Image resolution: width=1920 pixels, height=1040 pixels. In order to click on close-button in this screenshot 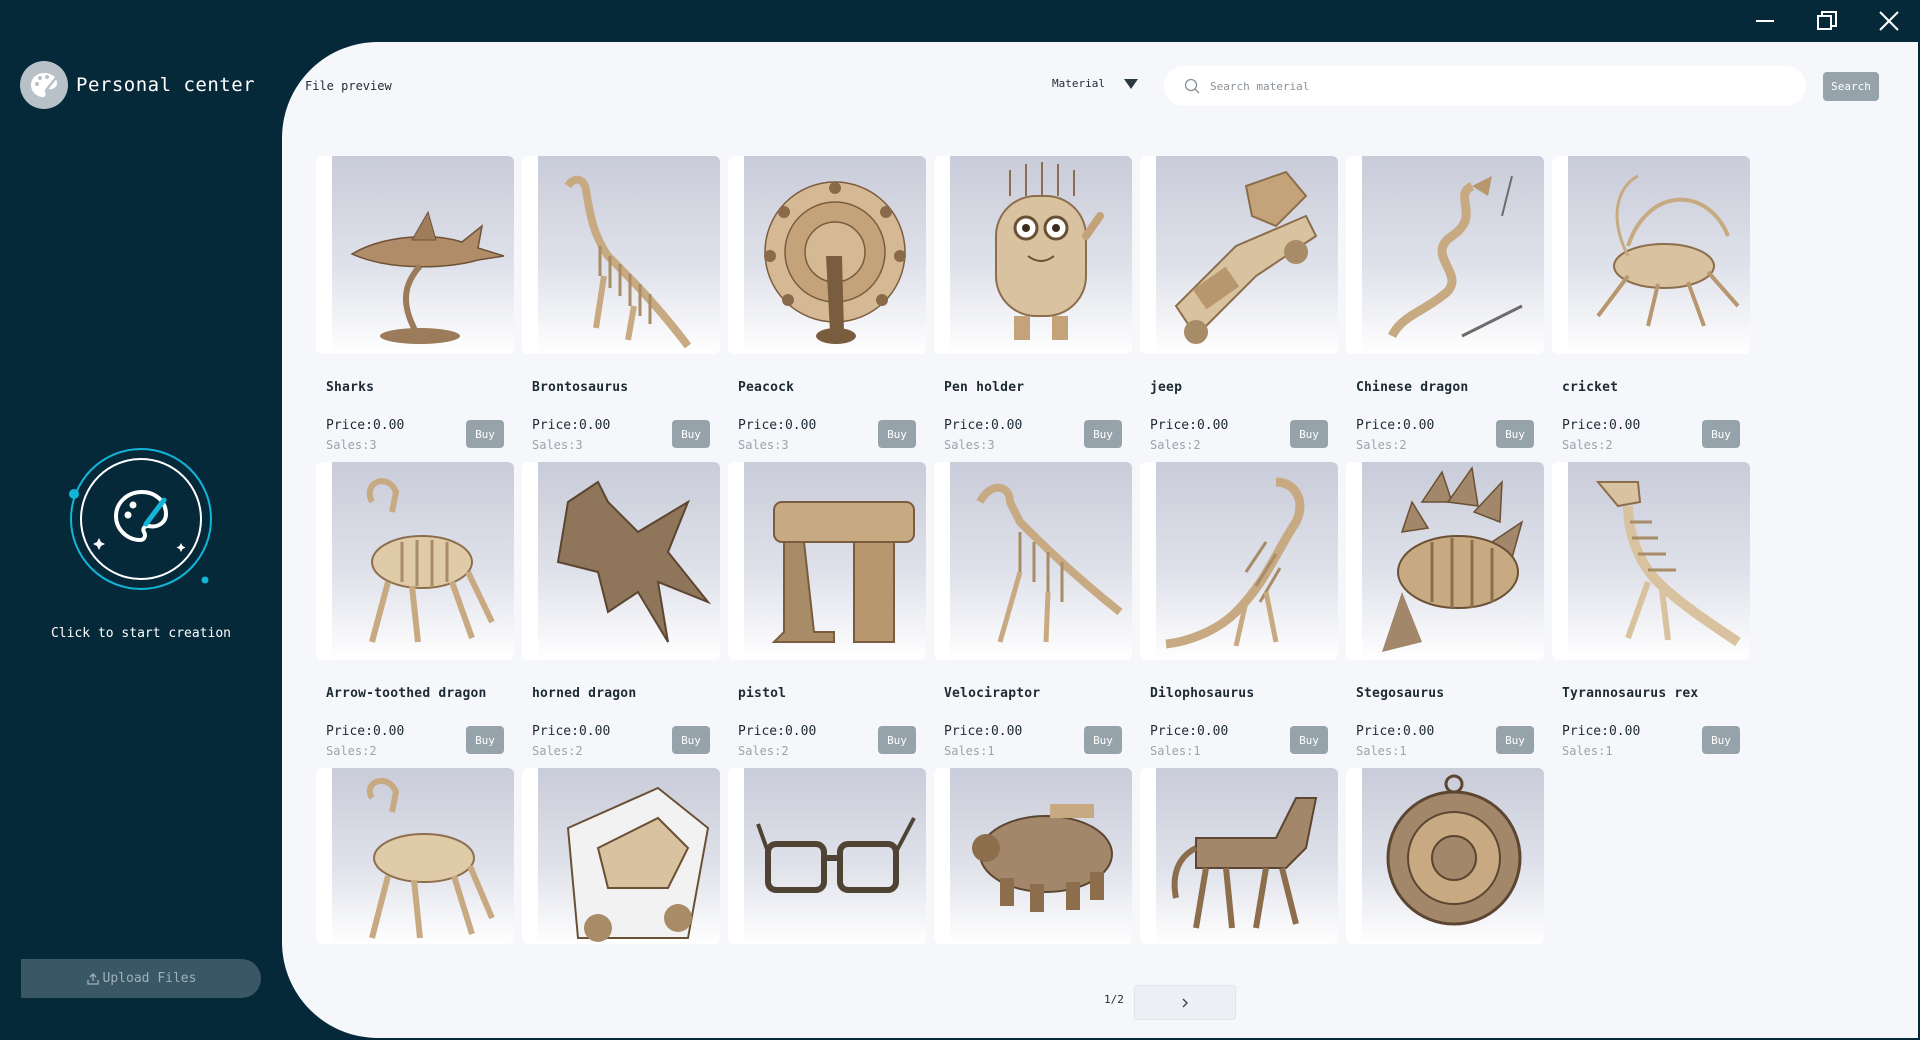, I will do `click(1889, 21)`.